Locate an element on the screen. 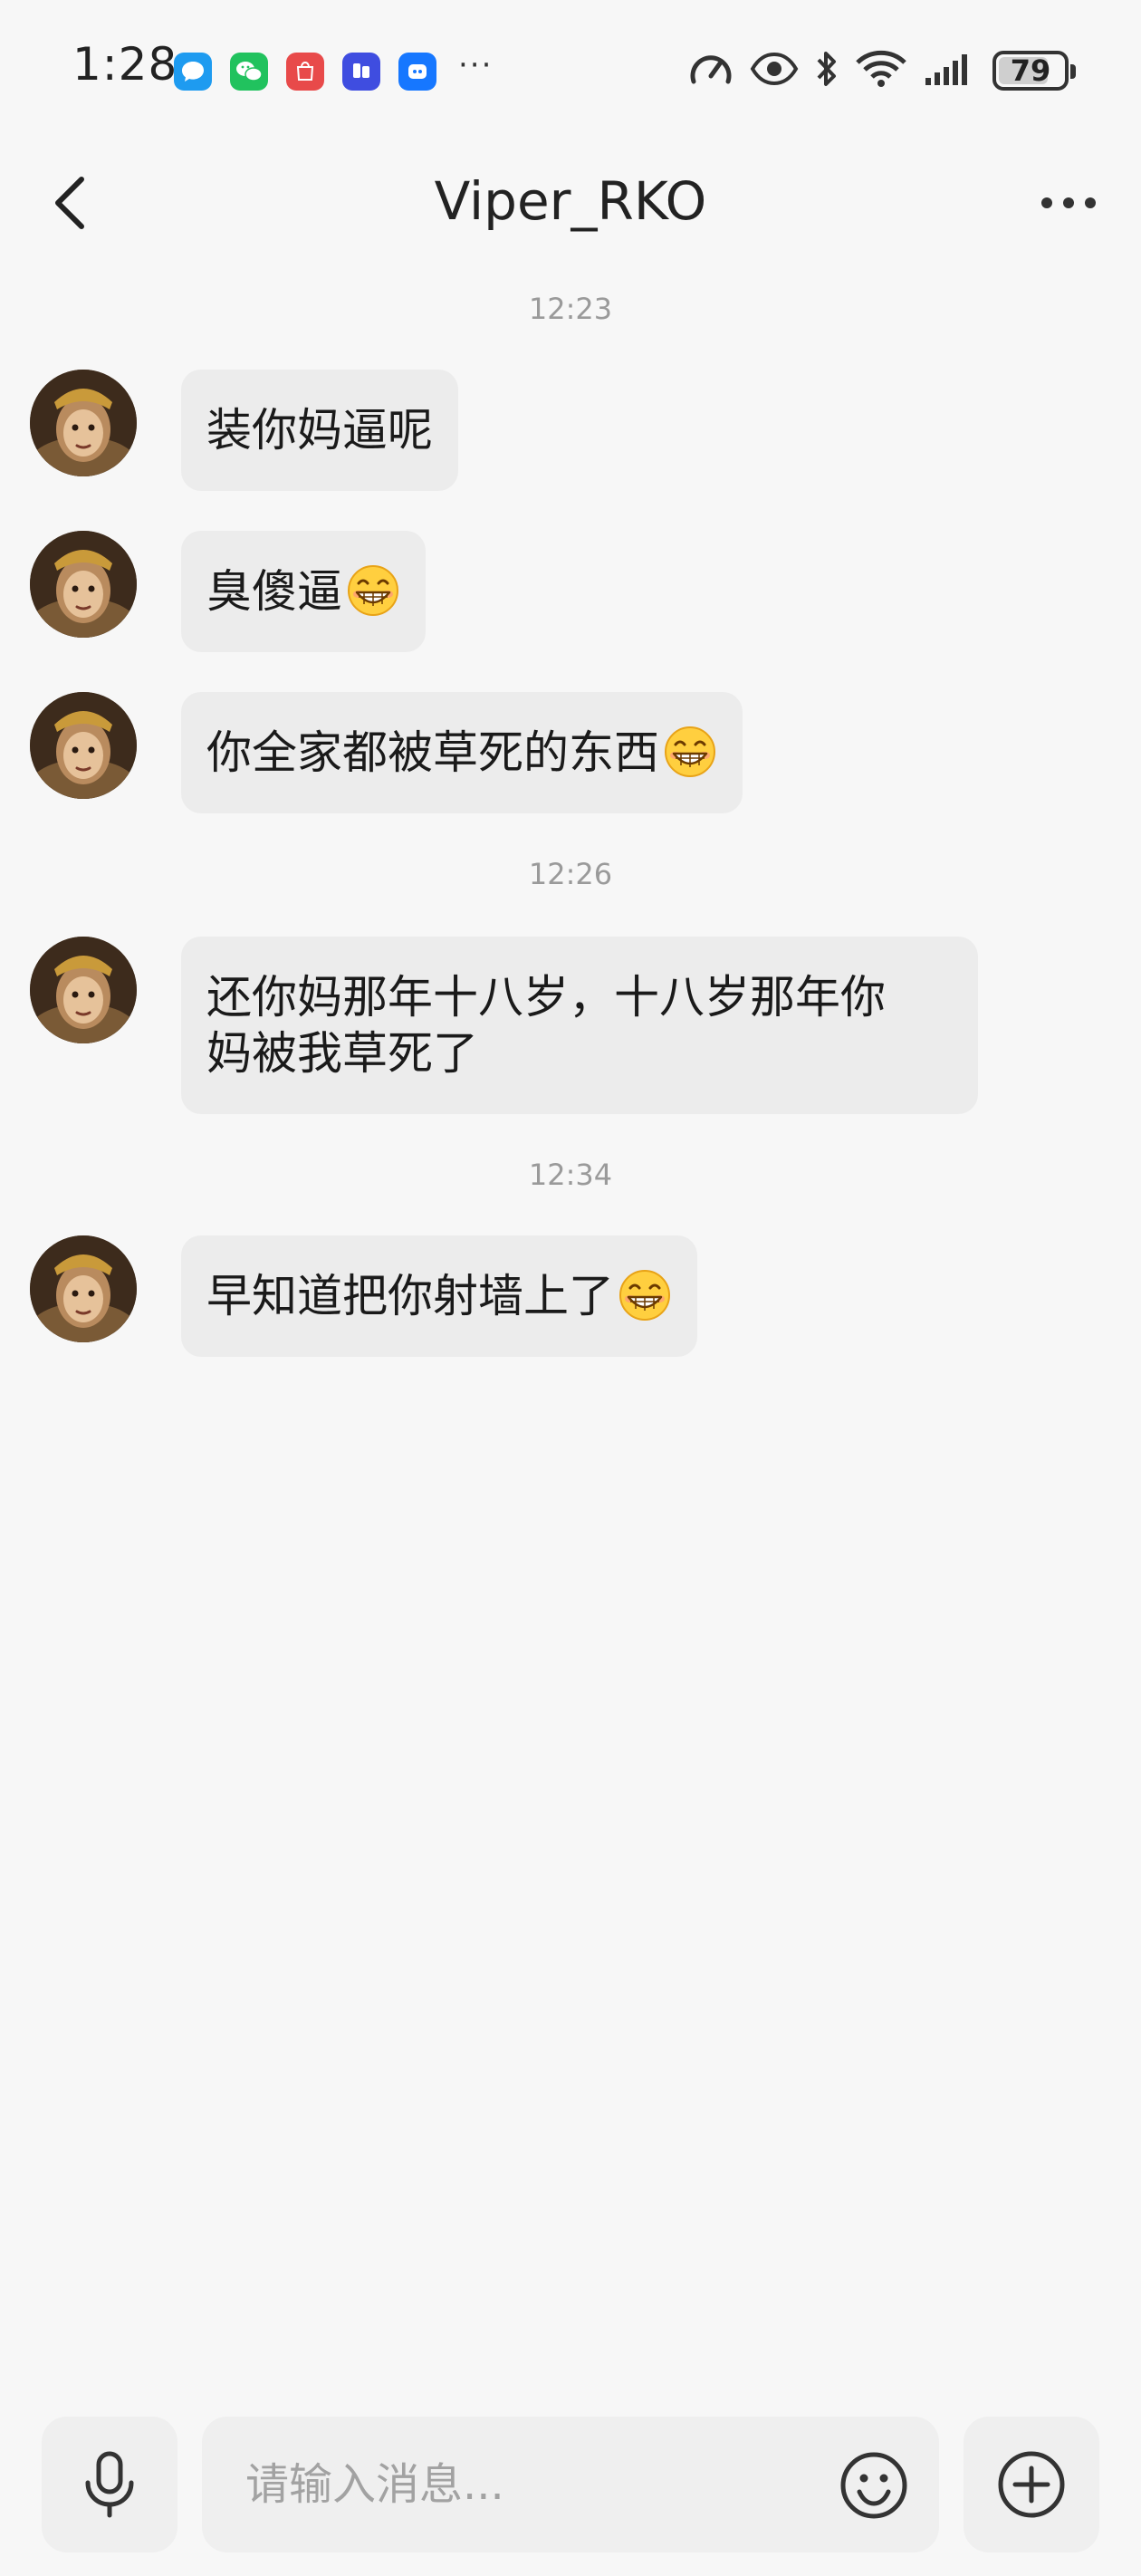 This screenshot has width=1141, height=2576. page-title: Viper_RKO is located at coordinates (570, 201).